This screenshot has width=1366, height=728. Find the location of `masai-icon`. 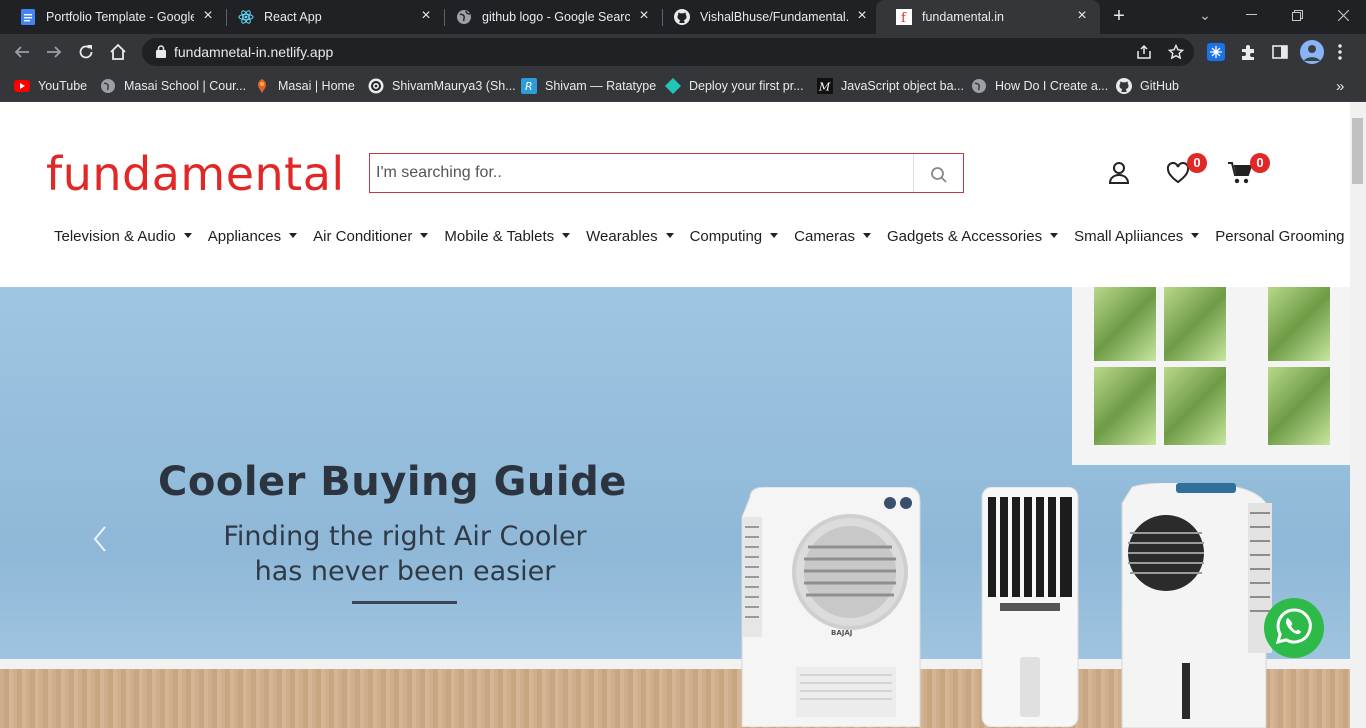

masai-icon is located at coordinates (262, 86).